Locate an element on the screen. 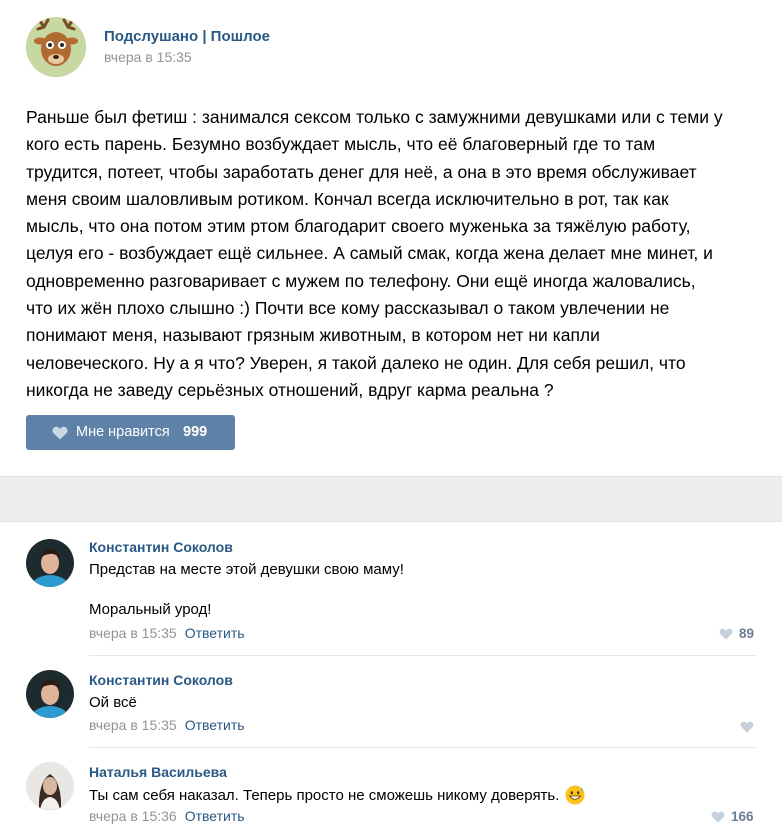  comment-like-count: 89 is located at coordinates (747, 633).